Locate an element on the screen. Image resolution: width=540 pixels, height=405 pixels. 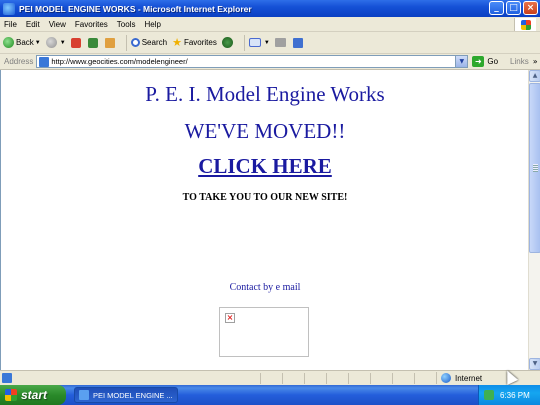
forward-arrow-icon is located at coordinates (51, 42).